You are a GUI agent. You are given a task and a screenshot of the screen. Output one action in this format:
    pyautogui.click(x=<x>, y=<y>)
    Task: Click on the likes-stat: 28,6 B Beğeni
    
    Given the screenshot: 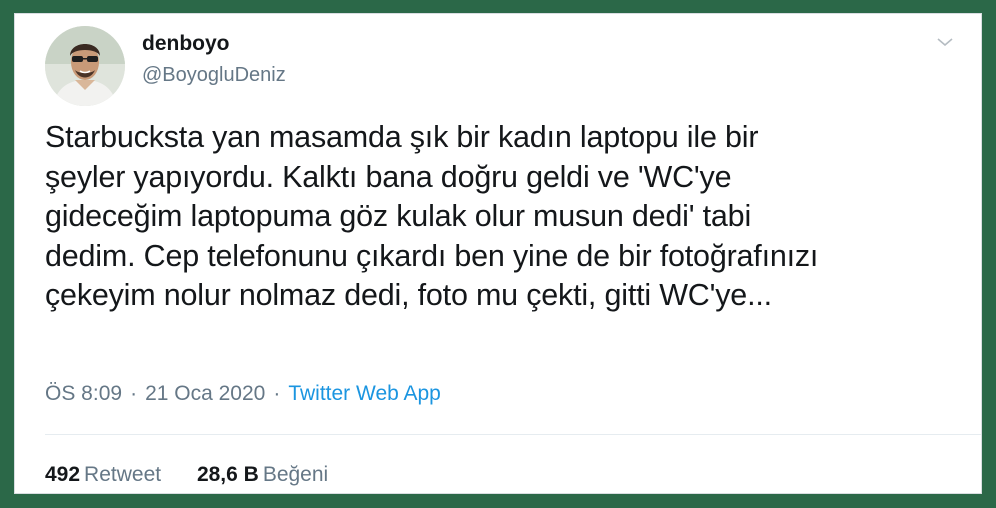 What is the action you would take?
    pyautogui.click(x=262, y=475)
    